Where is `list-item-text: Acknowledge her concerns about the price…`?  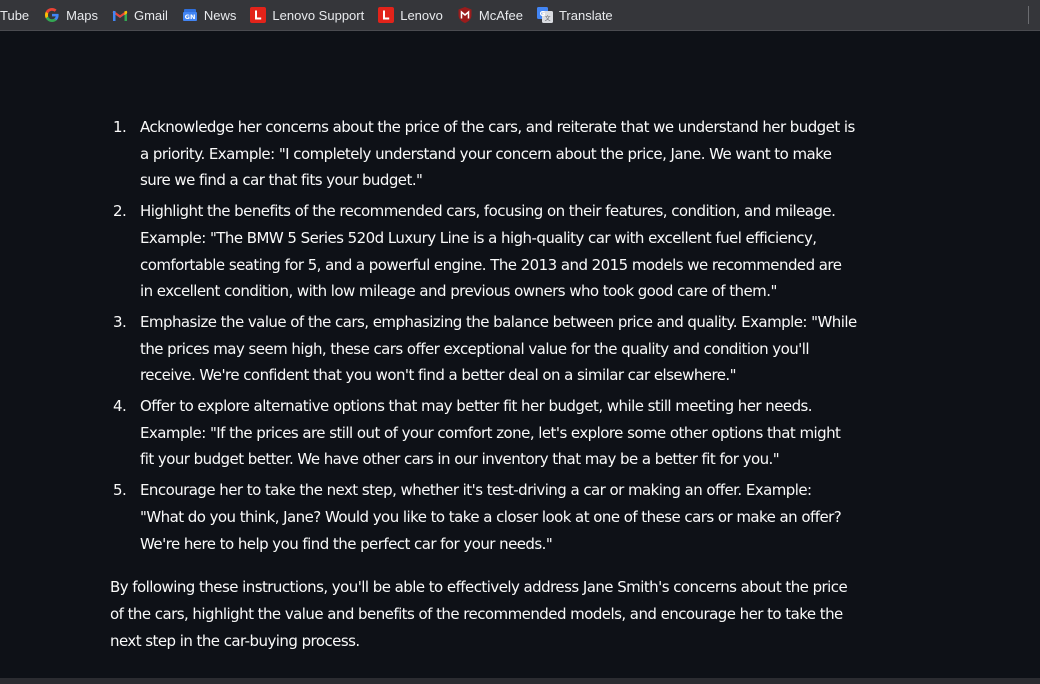 list-item-text: Acknowledge her concerns about the price… is located at coordinates (497, 154).